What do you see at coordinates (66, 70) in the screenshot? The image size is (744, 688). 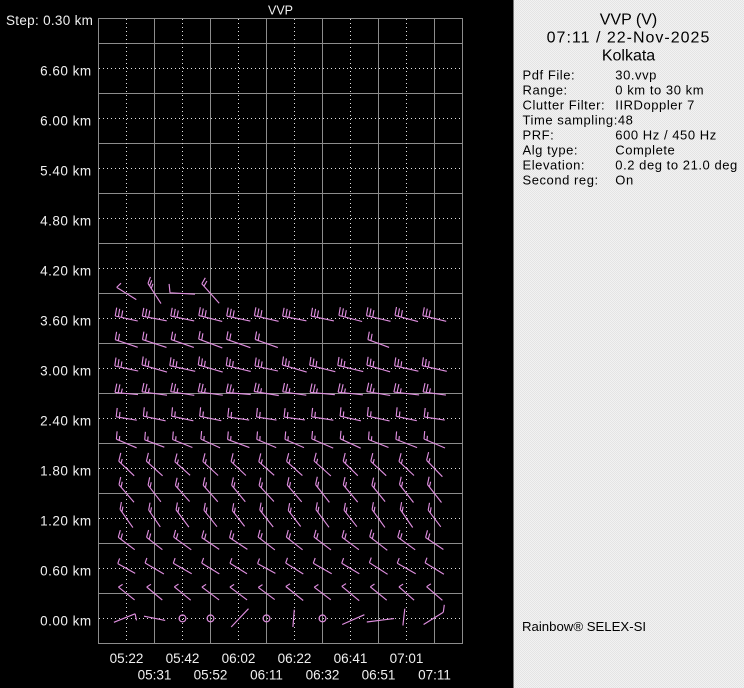 I see `svg-text: 6.60 km` at bounding box center [66, 70].